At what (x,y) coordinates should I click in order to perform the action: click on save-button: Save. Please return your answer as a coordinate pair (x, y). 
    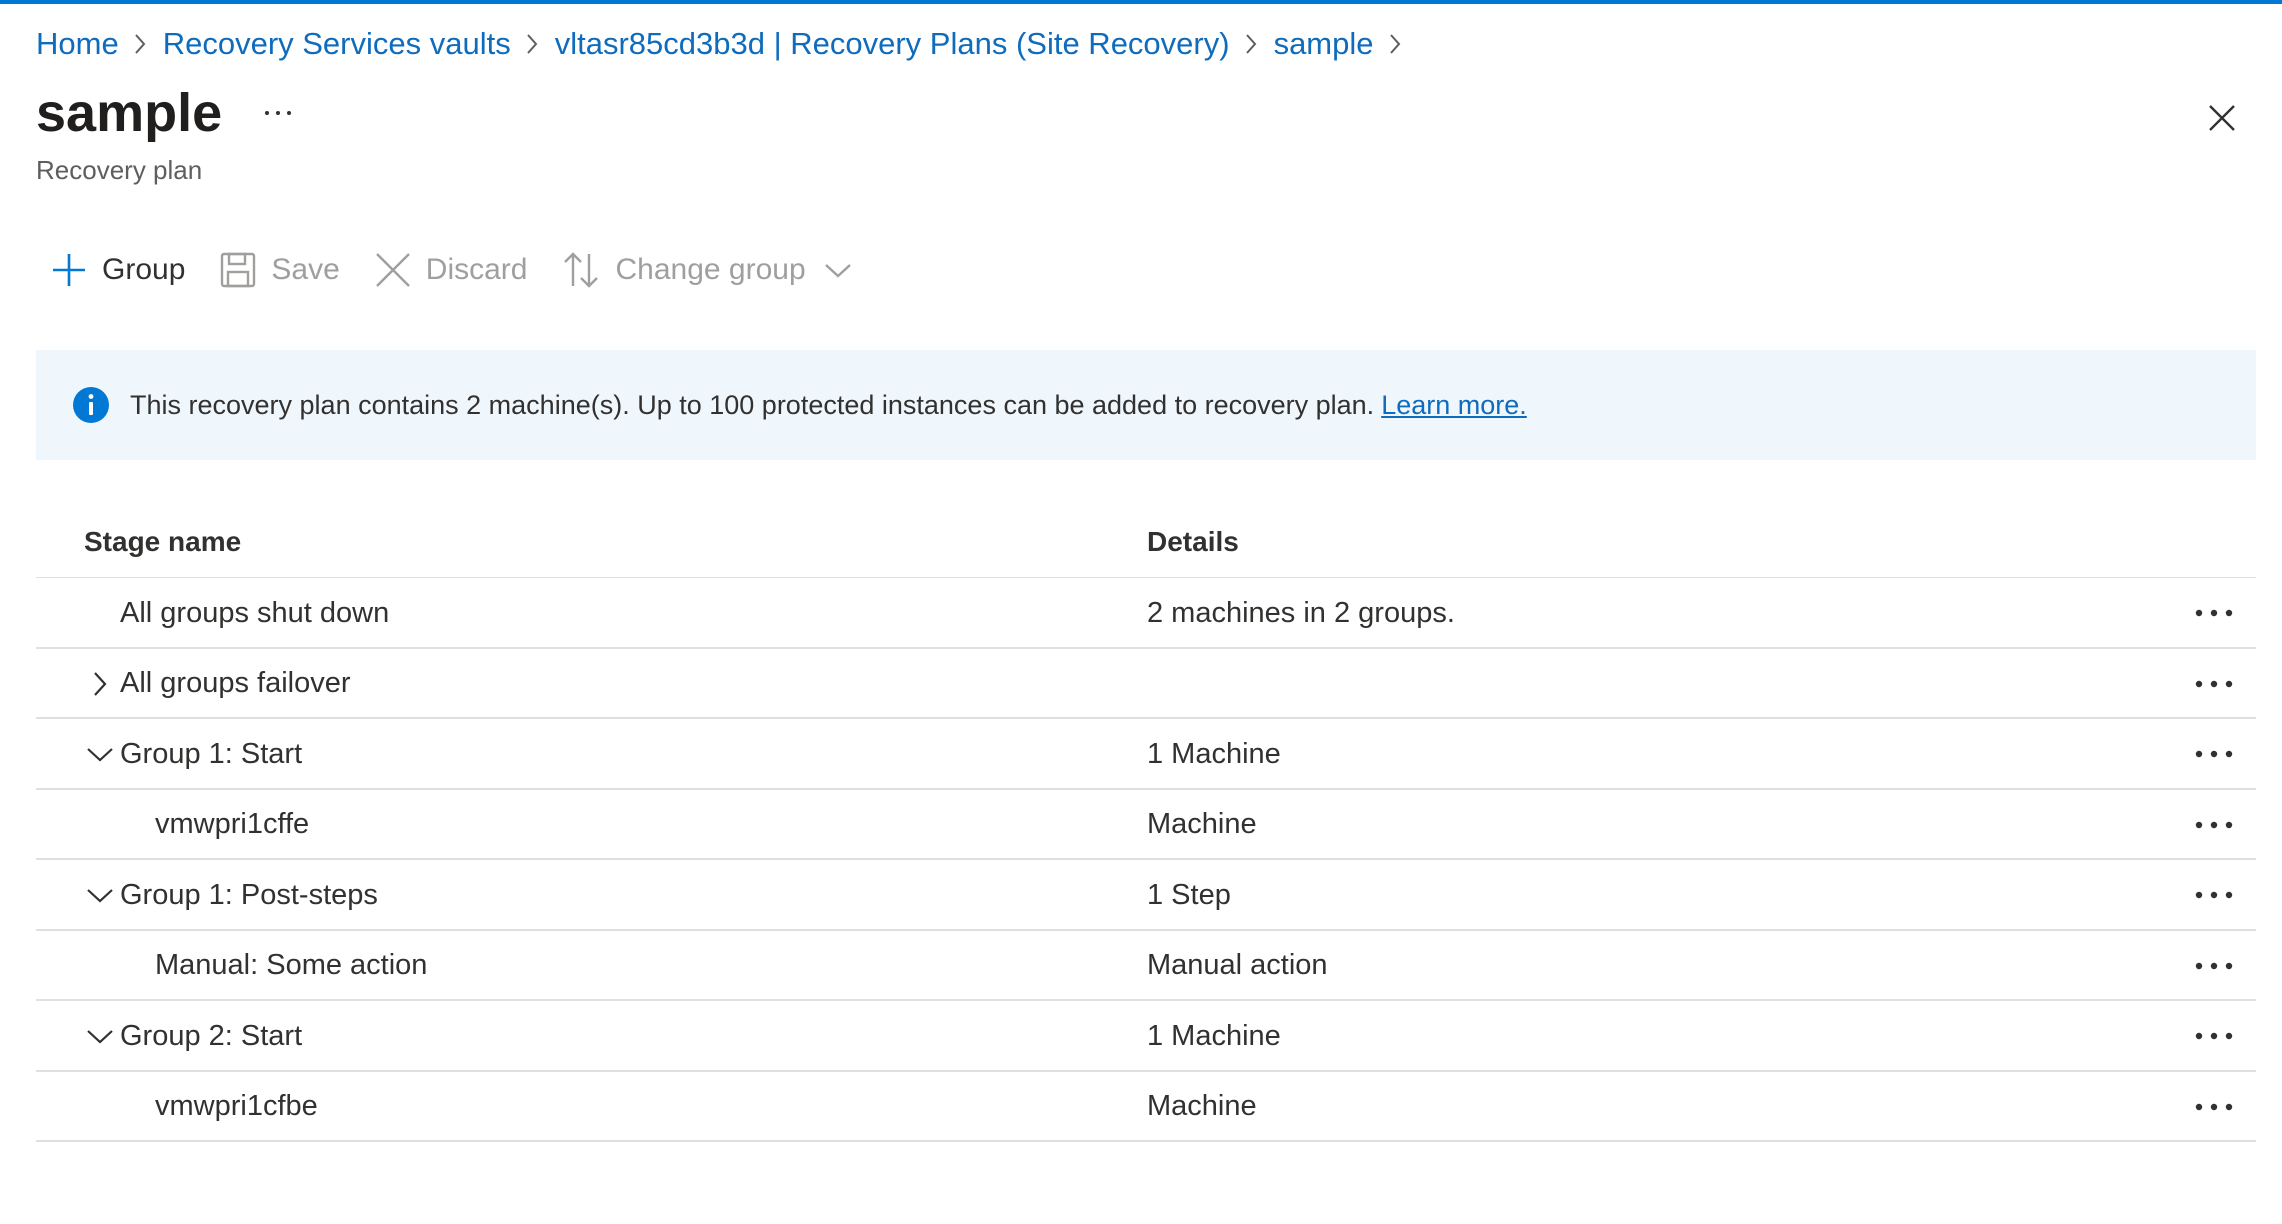
    Looking at the image, I should click on (279, 270).